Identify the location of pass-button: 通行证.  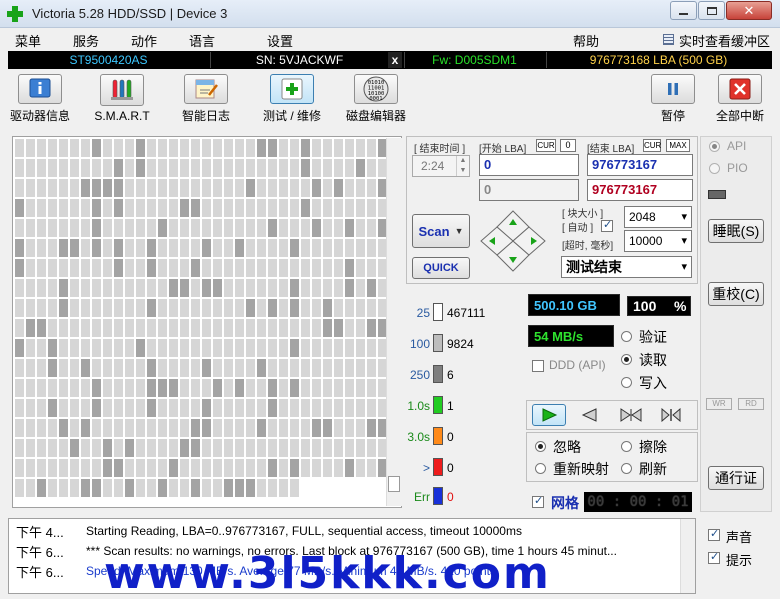
(736, 478).